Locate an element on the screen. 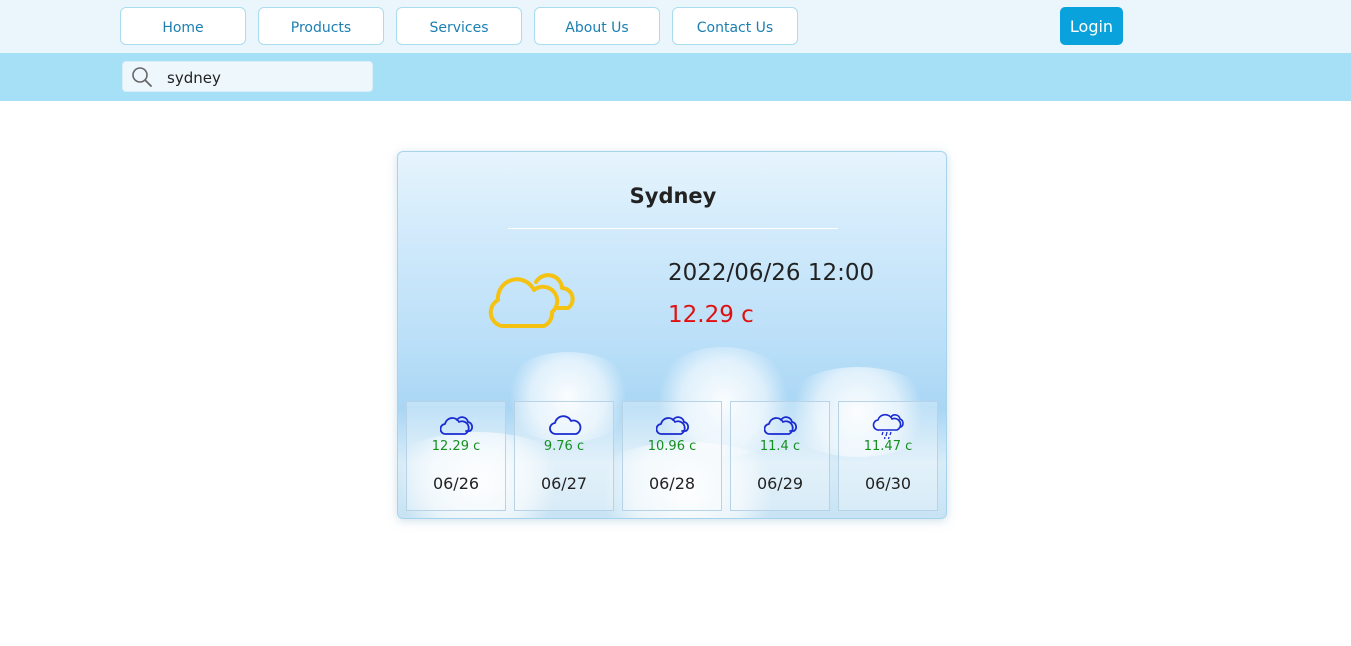 Image resolution: width=1351 pixels, height=646 pixels. current-temperature: 12.29 c is located at coordinates (711, 315).